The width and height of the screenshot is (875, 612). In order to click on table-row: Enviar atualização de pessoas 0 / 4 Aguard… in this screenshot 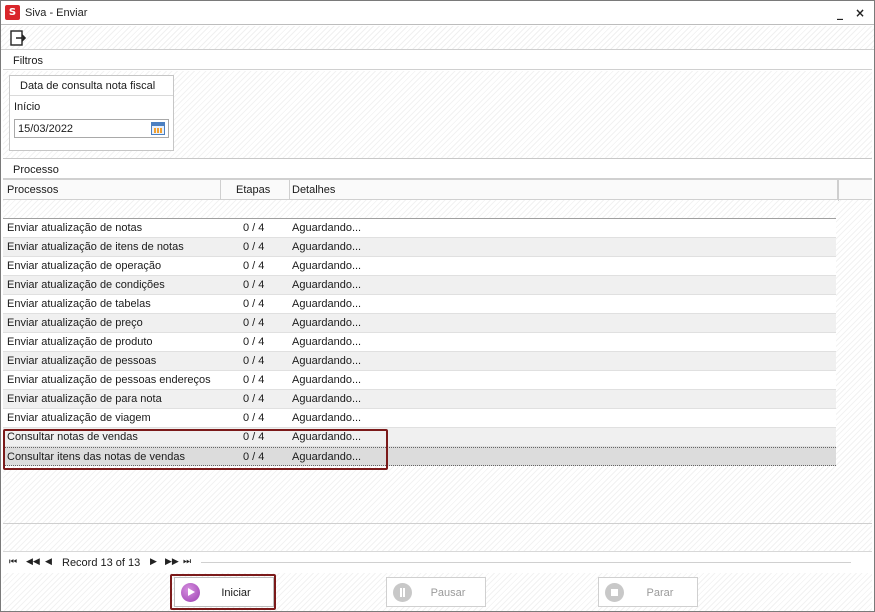, I will do `click(419, 361)`.